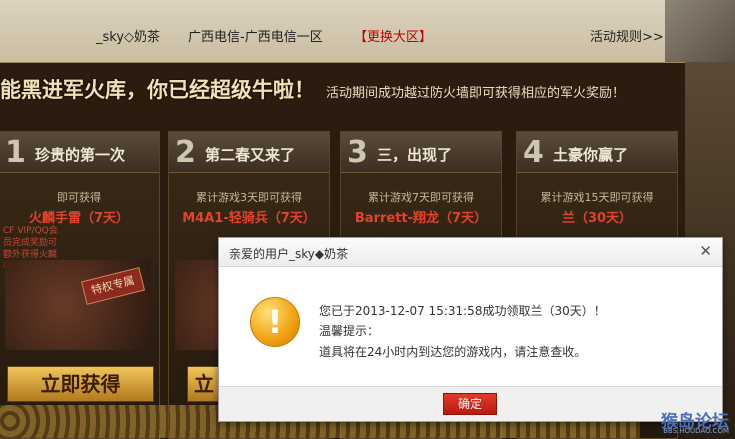 The image size is (735, 439). Describe the element at coordinates (421, 197) in the screenshot. I see `card-condition: 累计游戏7天即可获得` at that location.